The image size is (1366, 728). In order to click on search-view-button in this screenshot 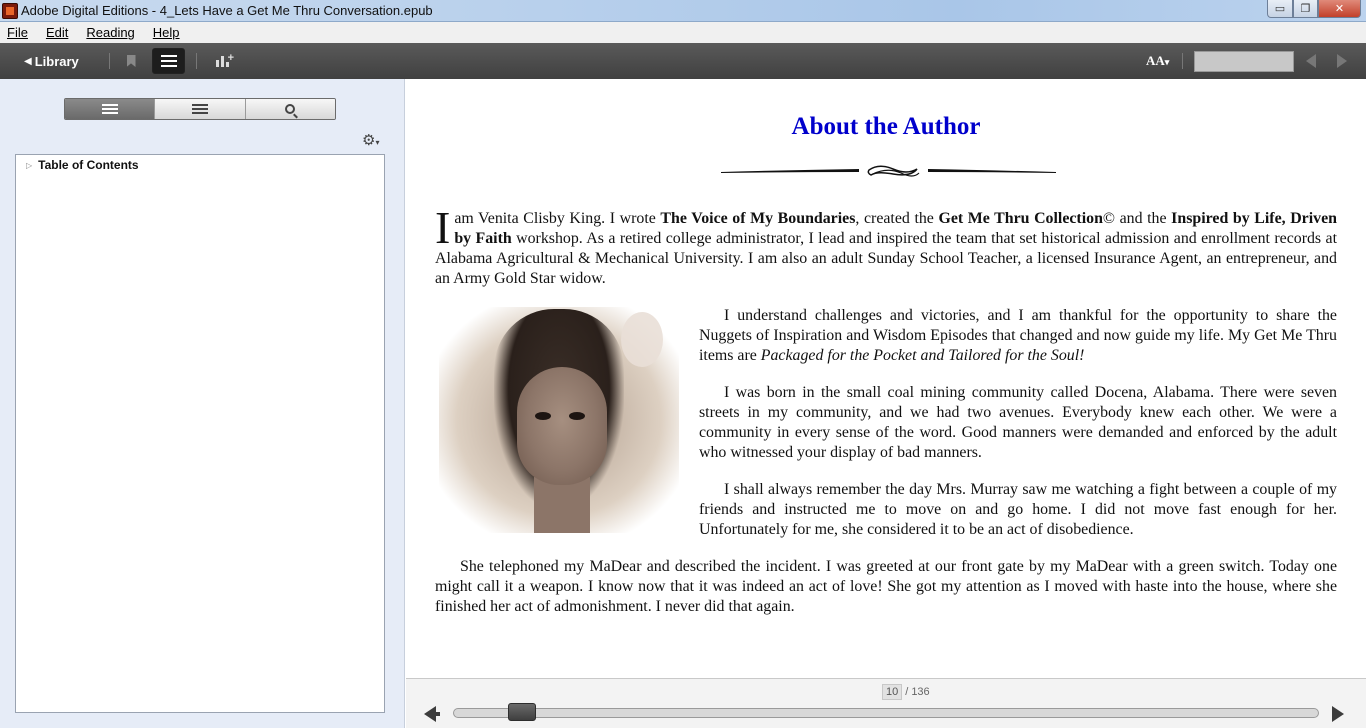, I will do `click(290, 109)`.